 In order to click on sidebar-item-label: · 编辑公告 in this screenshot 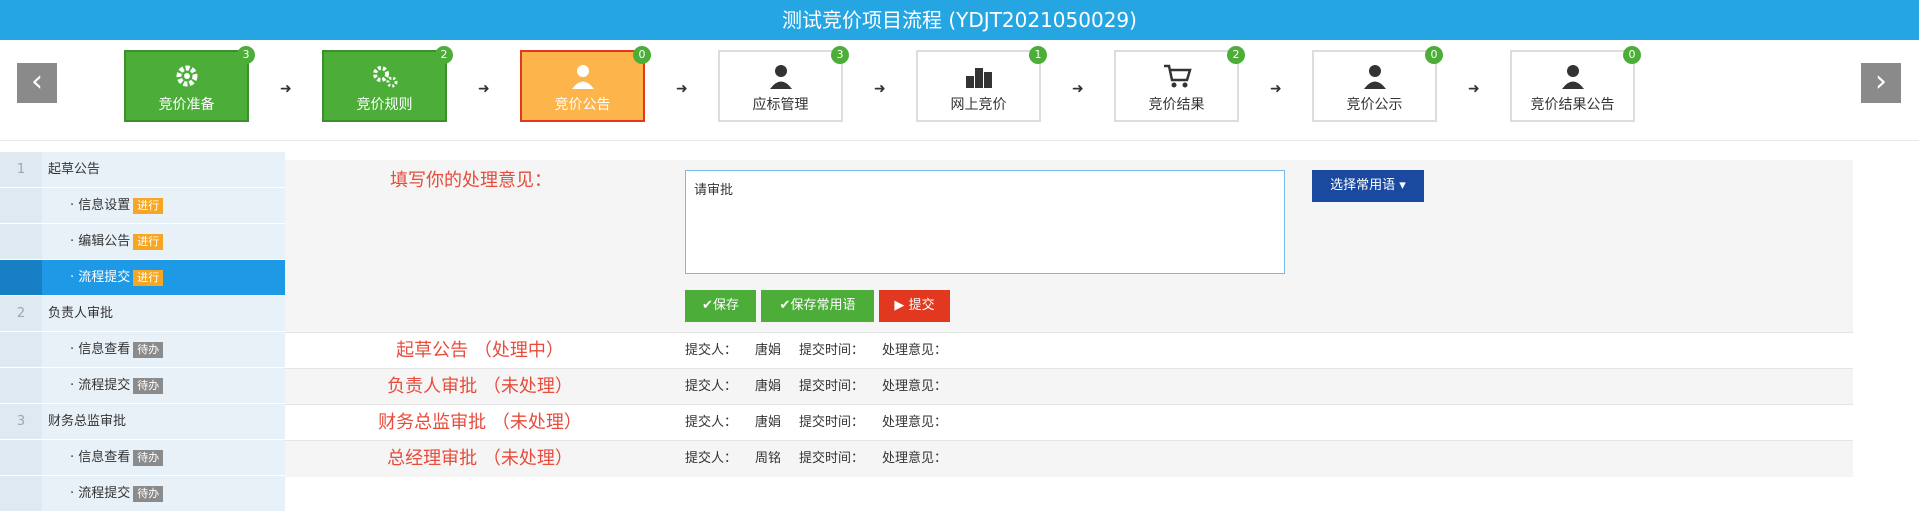, I will do `click(100, 241)`.